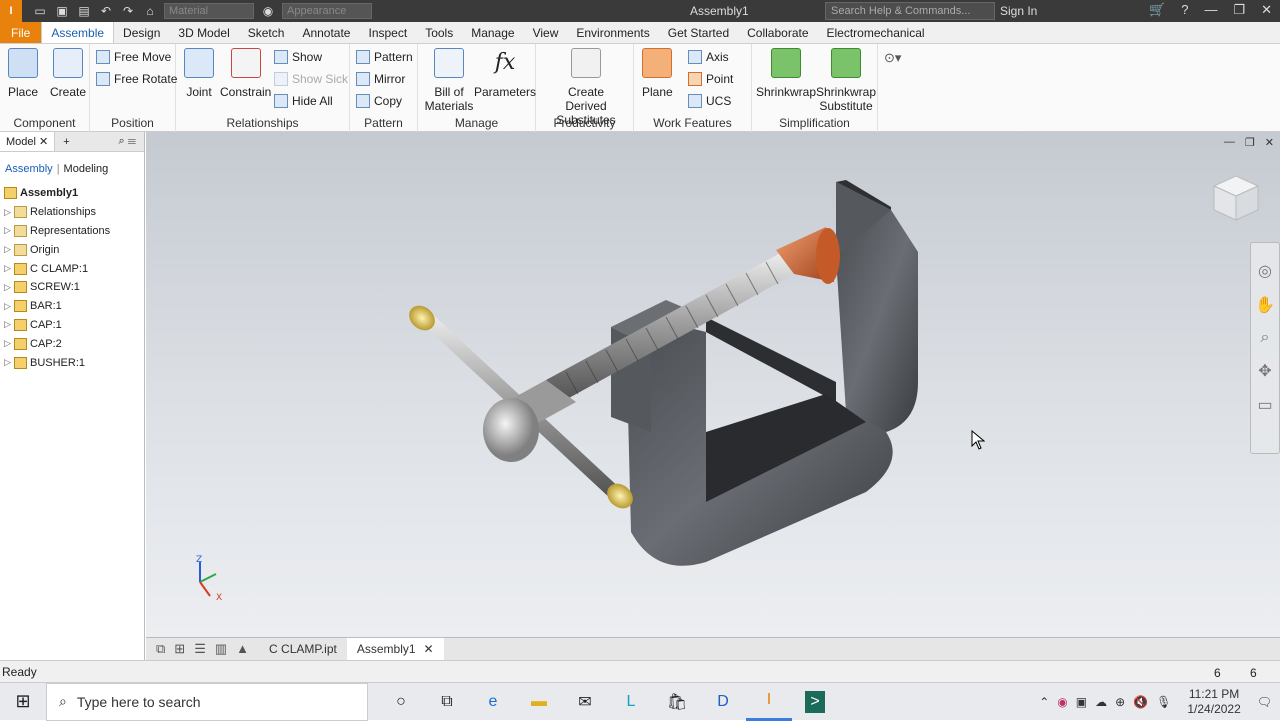 The image size is (1280, 721). What do you see at coordinates (846, 80) in the screenshot?
I see `shrinkwrap-substitute-button: Shrinkwrap Substitute` at bounding box center [846, 80].